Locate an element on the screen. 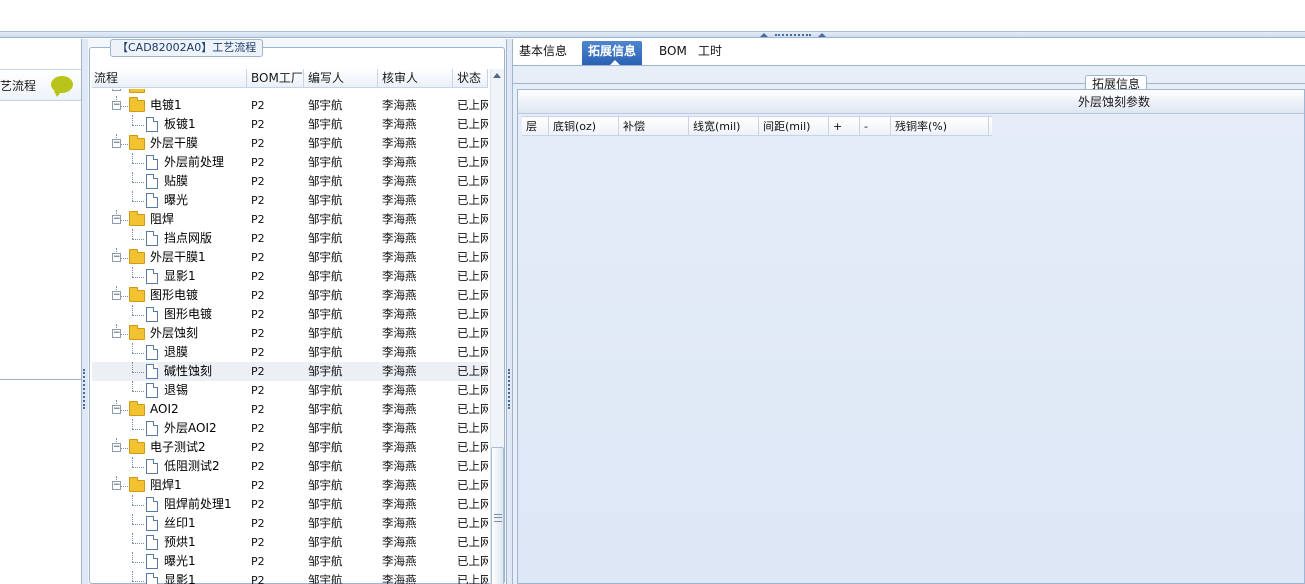 The image size is (1305, 584). etch-panel-title: 外层蚀刻参数 is located at coordinates (1114, 102).